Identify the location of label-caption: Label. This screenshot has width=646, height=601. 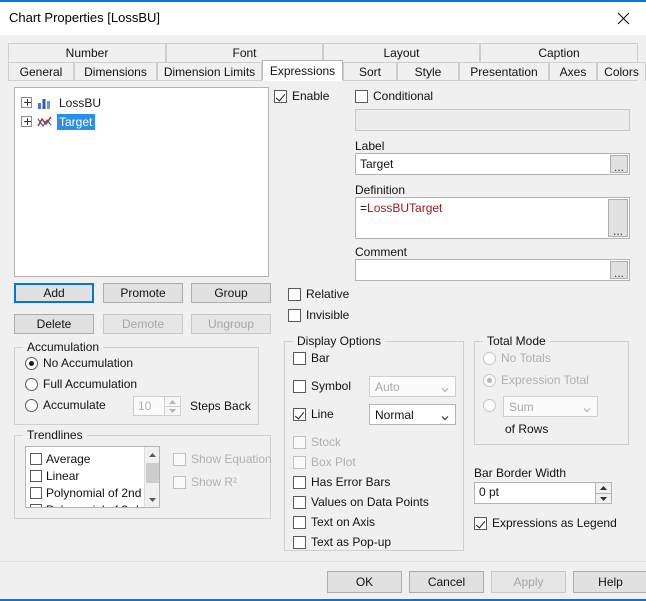
(370, 146).